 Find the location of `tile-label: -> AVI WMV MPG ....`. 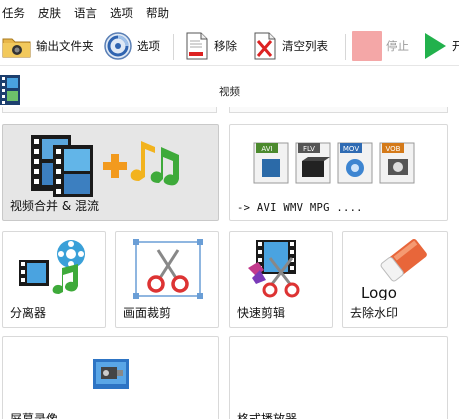

tile-label: -> AVI WMV MPG .... is located at coordinates (300, 208).